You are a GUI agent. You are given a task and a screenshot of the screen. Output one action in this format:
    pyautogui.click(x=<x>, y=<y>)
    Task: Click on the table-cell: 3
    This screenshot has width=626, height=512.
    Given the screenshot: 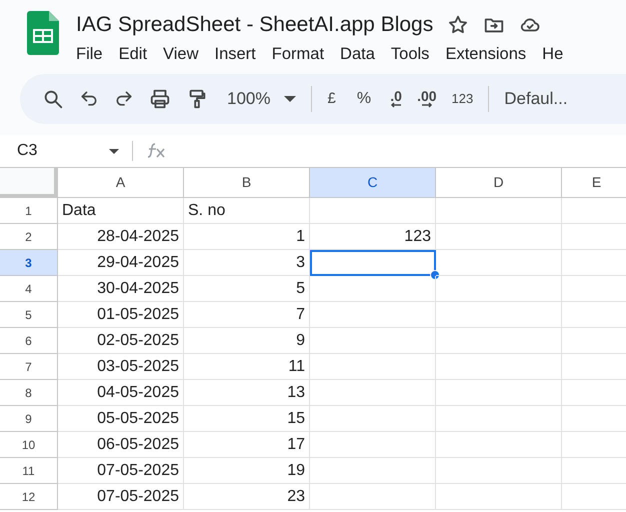 What is the action you would take?
    pyautogui.click(x=247, y=263)
    